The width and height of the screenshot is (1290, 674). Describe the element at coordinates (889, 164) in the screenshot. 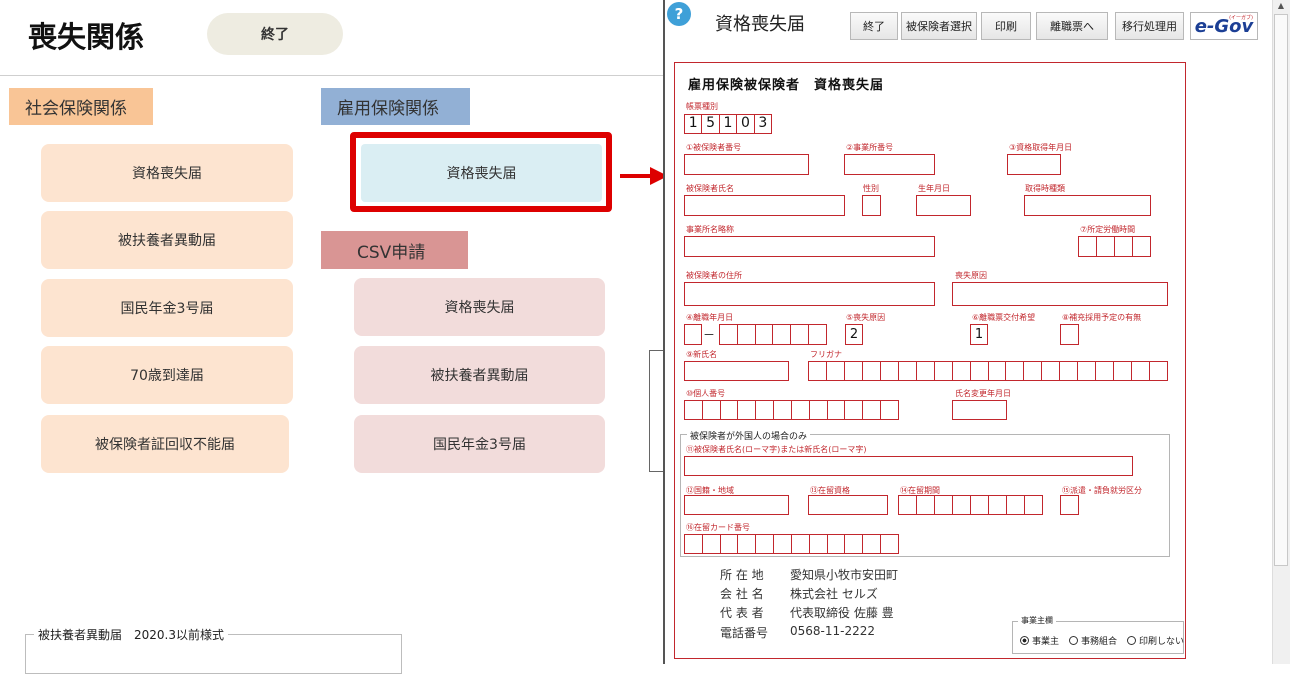

I see `office-number-input` at that location.